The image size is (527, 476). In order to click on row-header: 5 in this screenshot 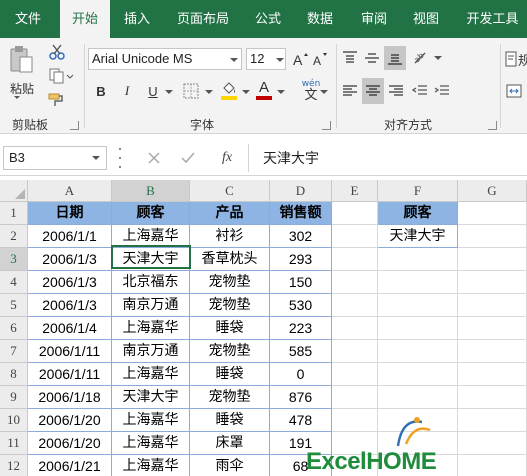, I will do `click(14, 305)`.